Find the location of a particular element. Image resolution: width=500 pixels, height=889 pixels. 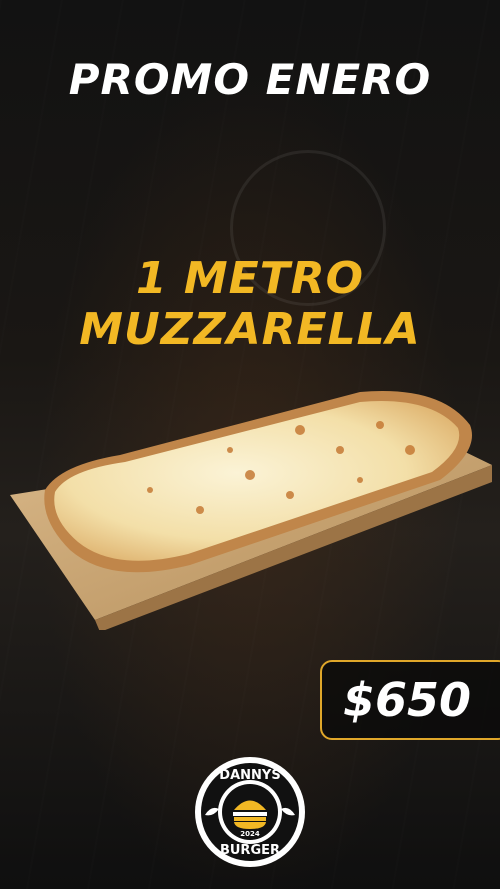

price-box: $650 is located at coordinates (410, 700).